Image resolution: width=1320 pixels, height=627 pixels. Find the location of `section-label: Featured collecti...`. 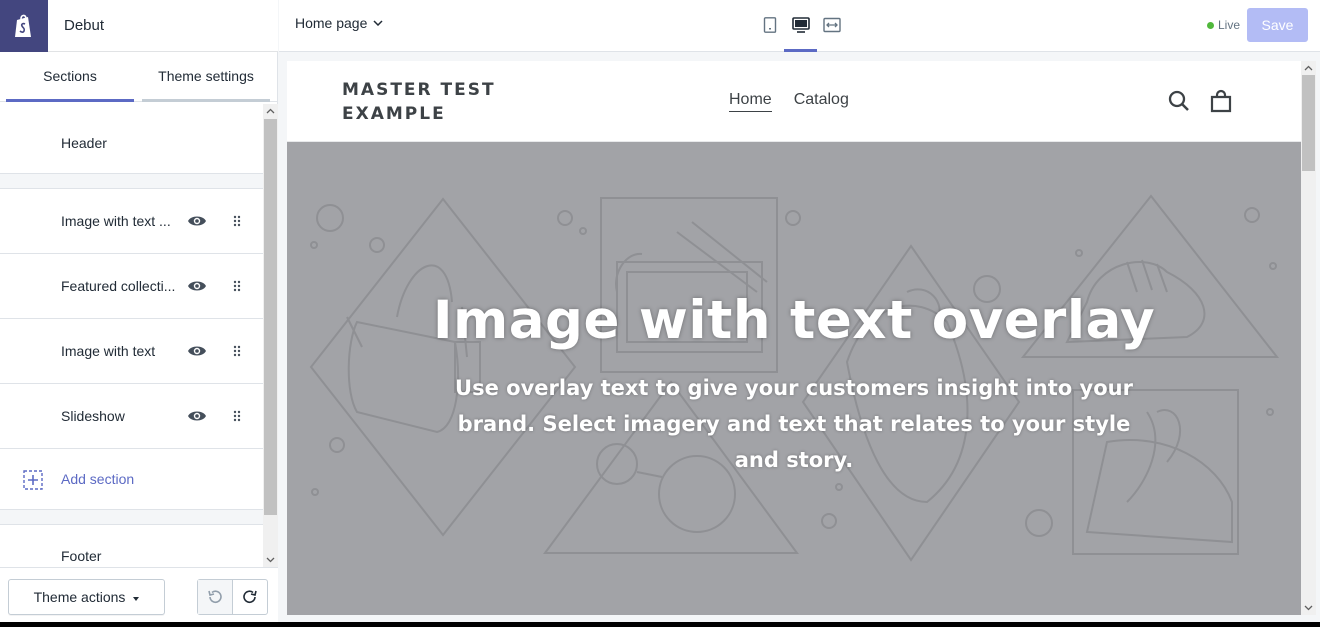

section-label: Featured collecti... is located at coordinates (118, 286).